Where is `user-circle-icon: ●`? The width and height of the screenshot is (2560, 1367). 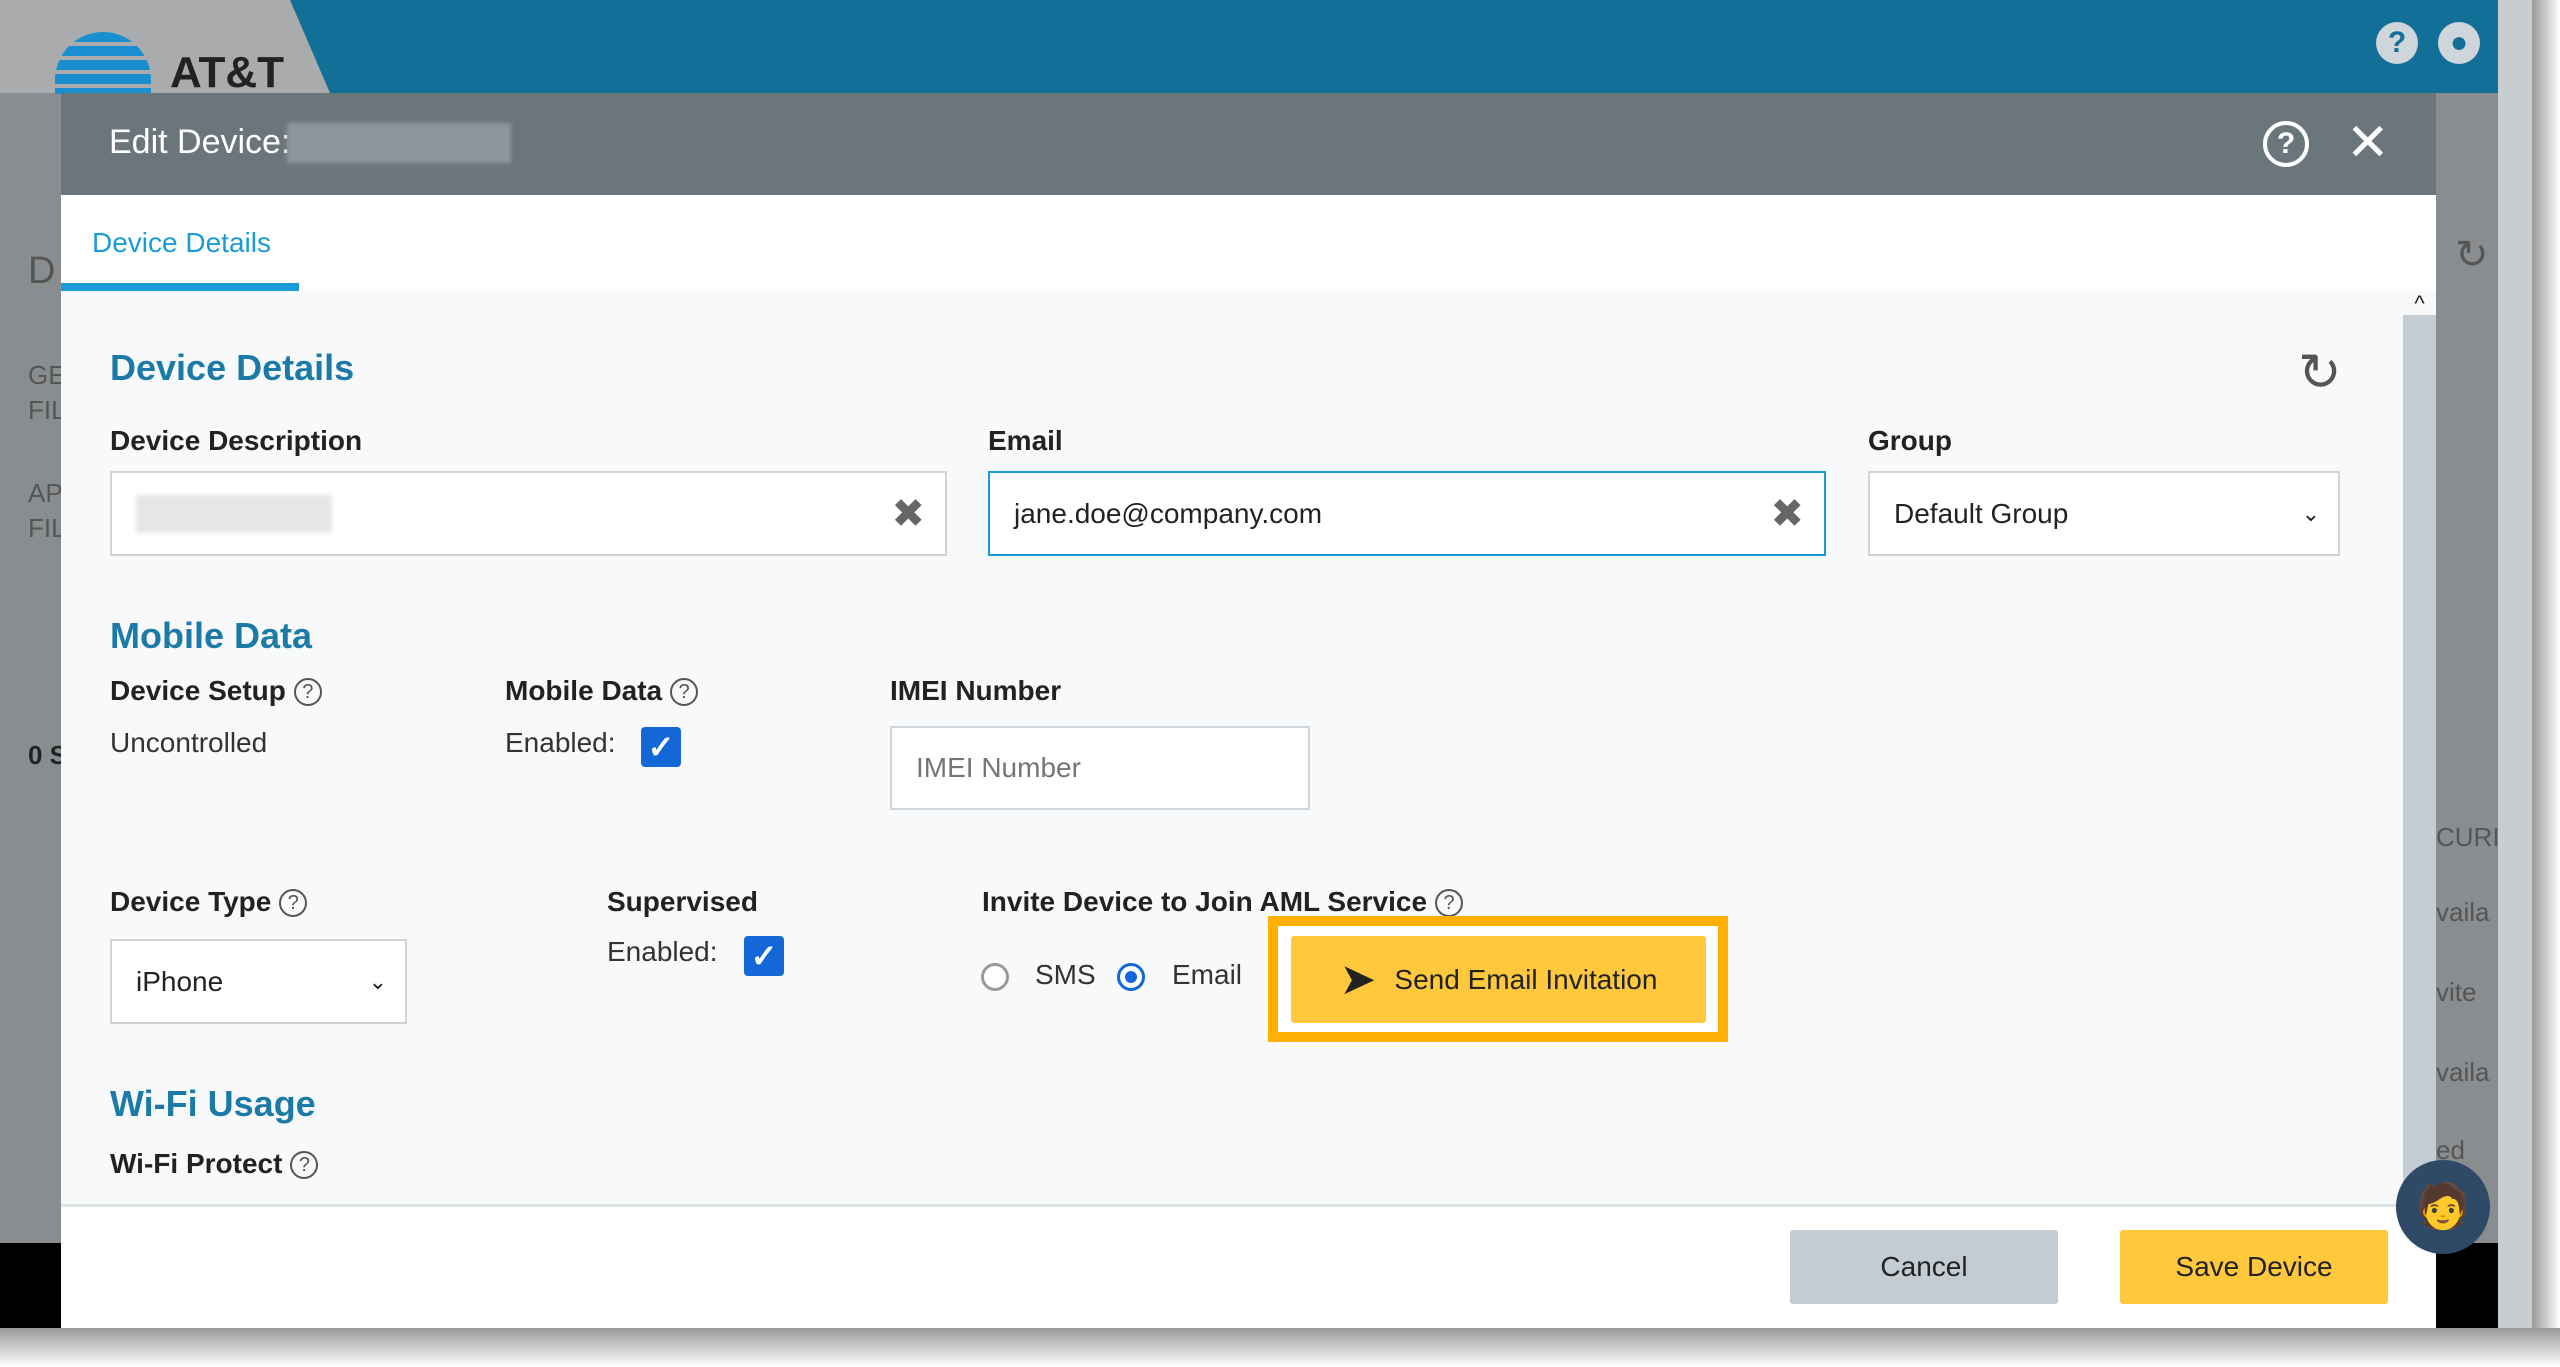
user-circle-icon: ● is located at coordinates (2459, 43).